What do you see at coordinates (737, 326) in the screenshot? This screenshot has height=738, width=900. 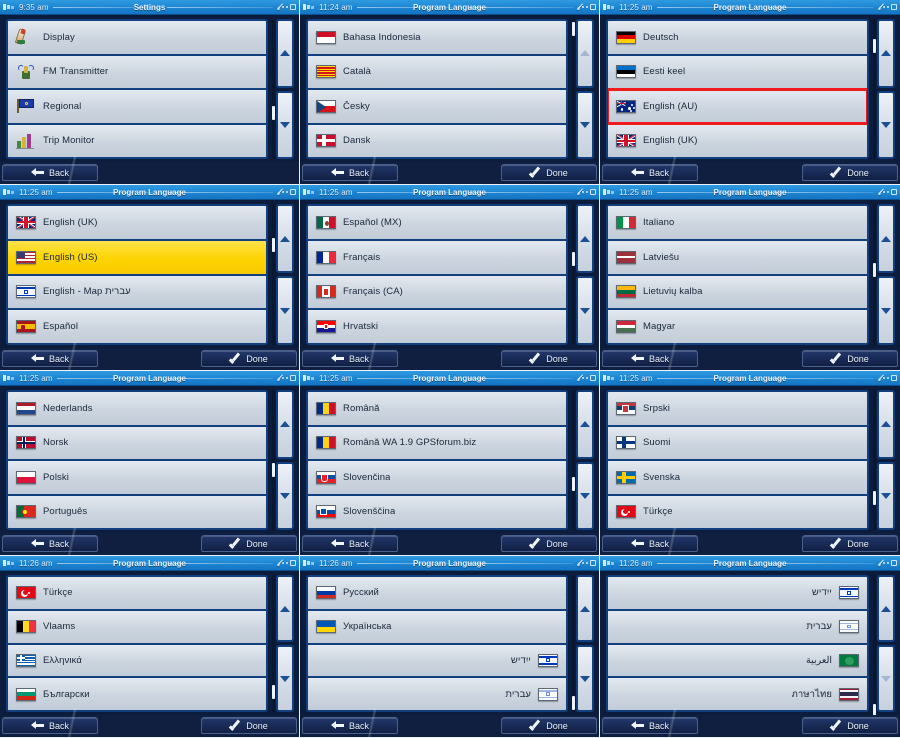 I see `list-item: Magyar` at bounding box center [737, 326].